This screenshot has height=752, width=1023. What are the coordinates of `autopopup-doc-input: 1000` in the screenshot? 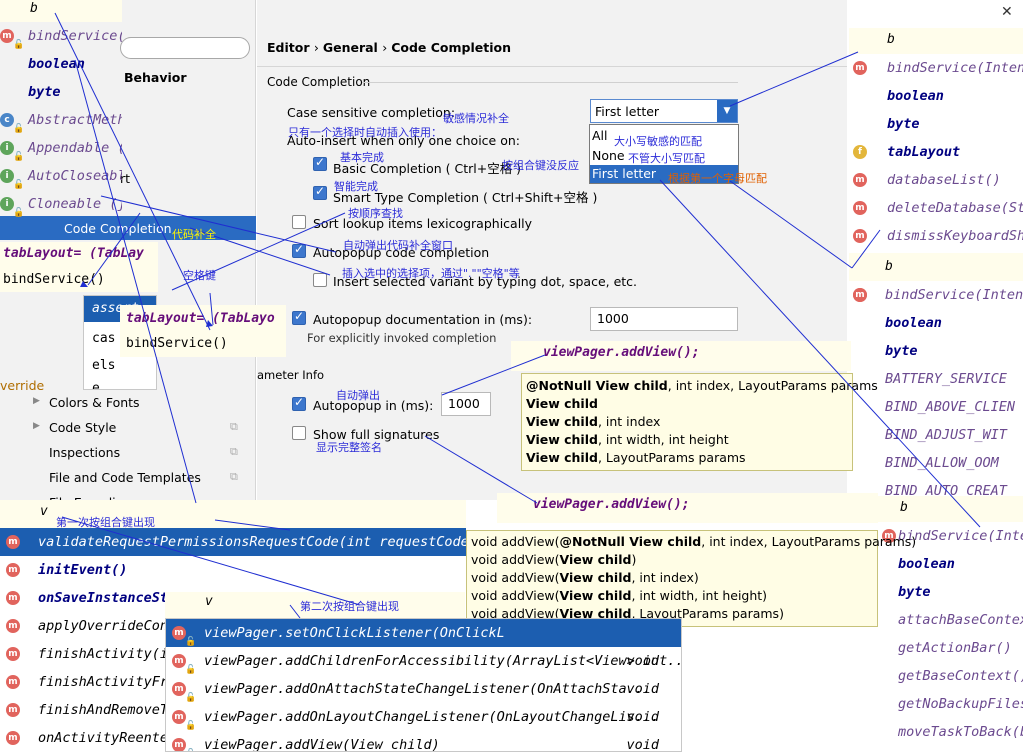 It's located at (664, 319).